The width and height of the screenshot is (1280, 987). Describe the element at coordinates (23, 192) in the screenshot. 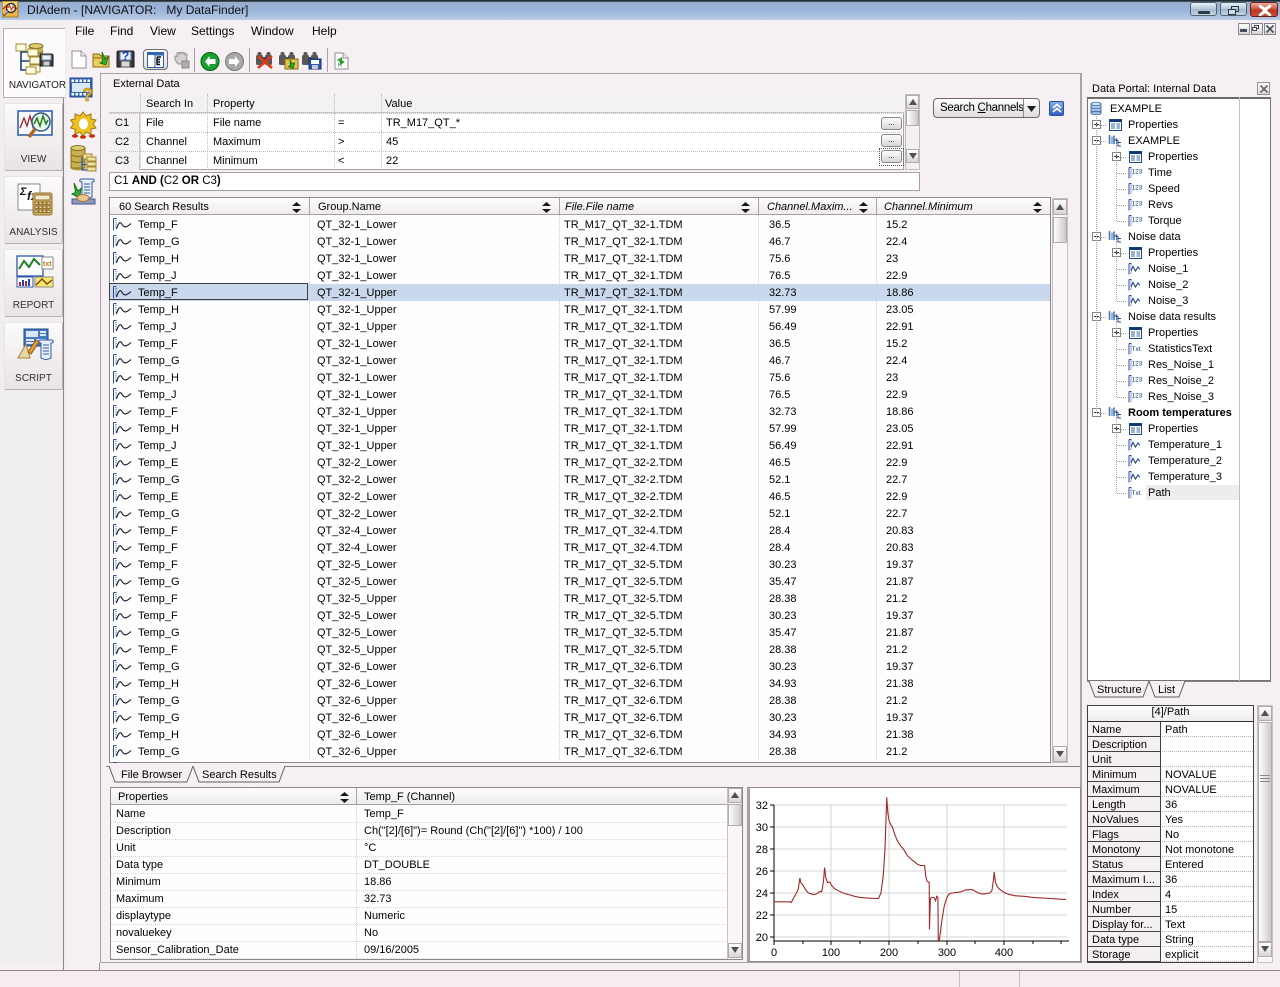

I see `svg-text: Σ` at that location.